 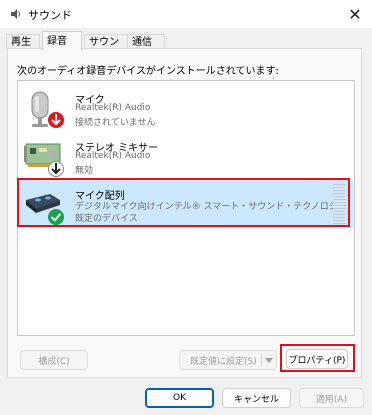 What do you see at coordinates (331, 398) in the screenshot?
I see `apply-button: 適用(A)` at bounding box center [331, 398].